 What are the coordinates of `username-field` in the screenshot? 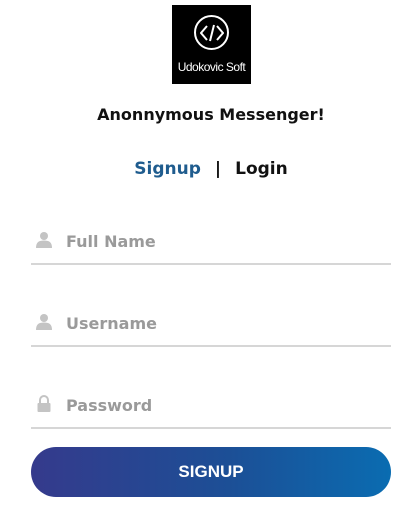 It's located at (211, 329).